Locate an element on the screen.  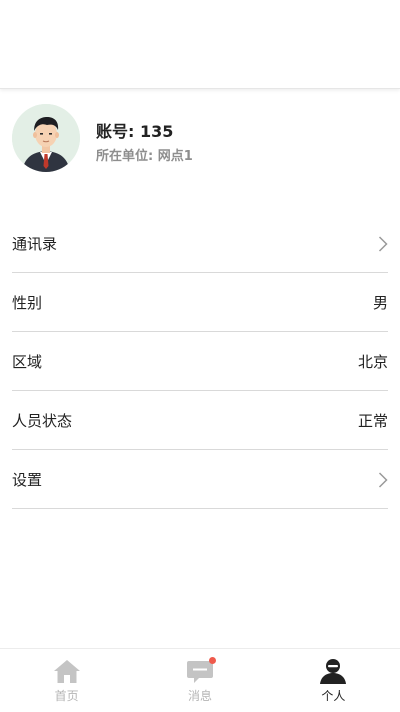
tab-home: 首页 is located at coordinates (66, 680).